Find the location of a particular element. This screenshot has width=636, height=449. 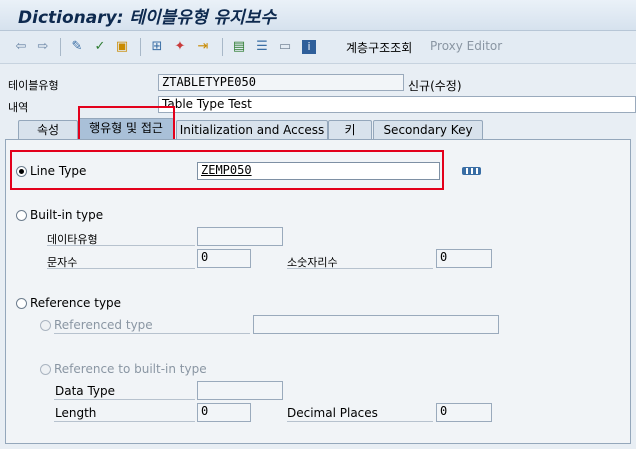

referenced-type-field is located at coordinates (376, 324).